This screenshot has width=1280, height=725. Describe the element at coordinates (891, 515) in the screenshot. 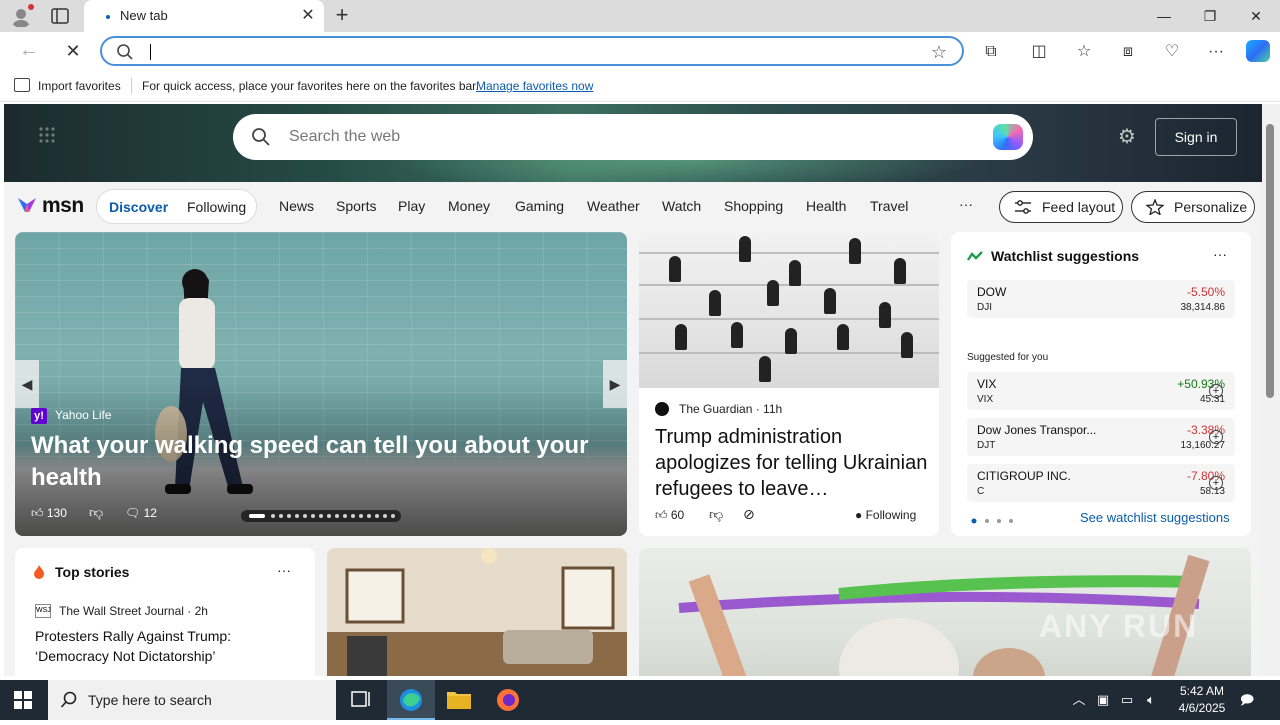

I see `following-label: Following` at that location.